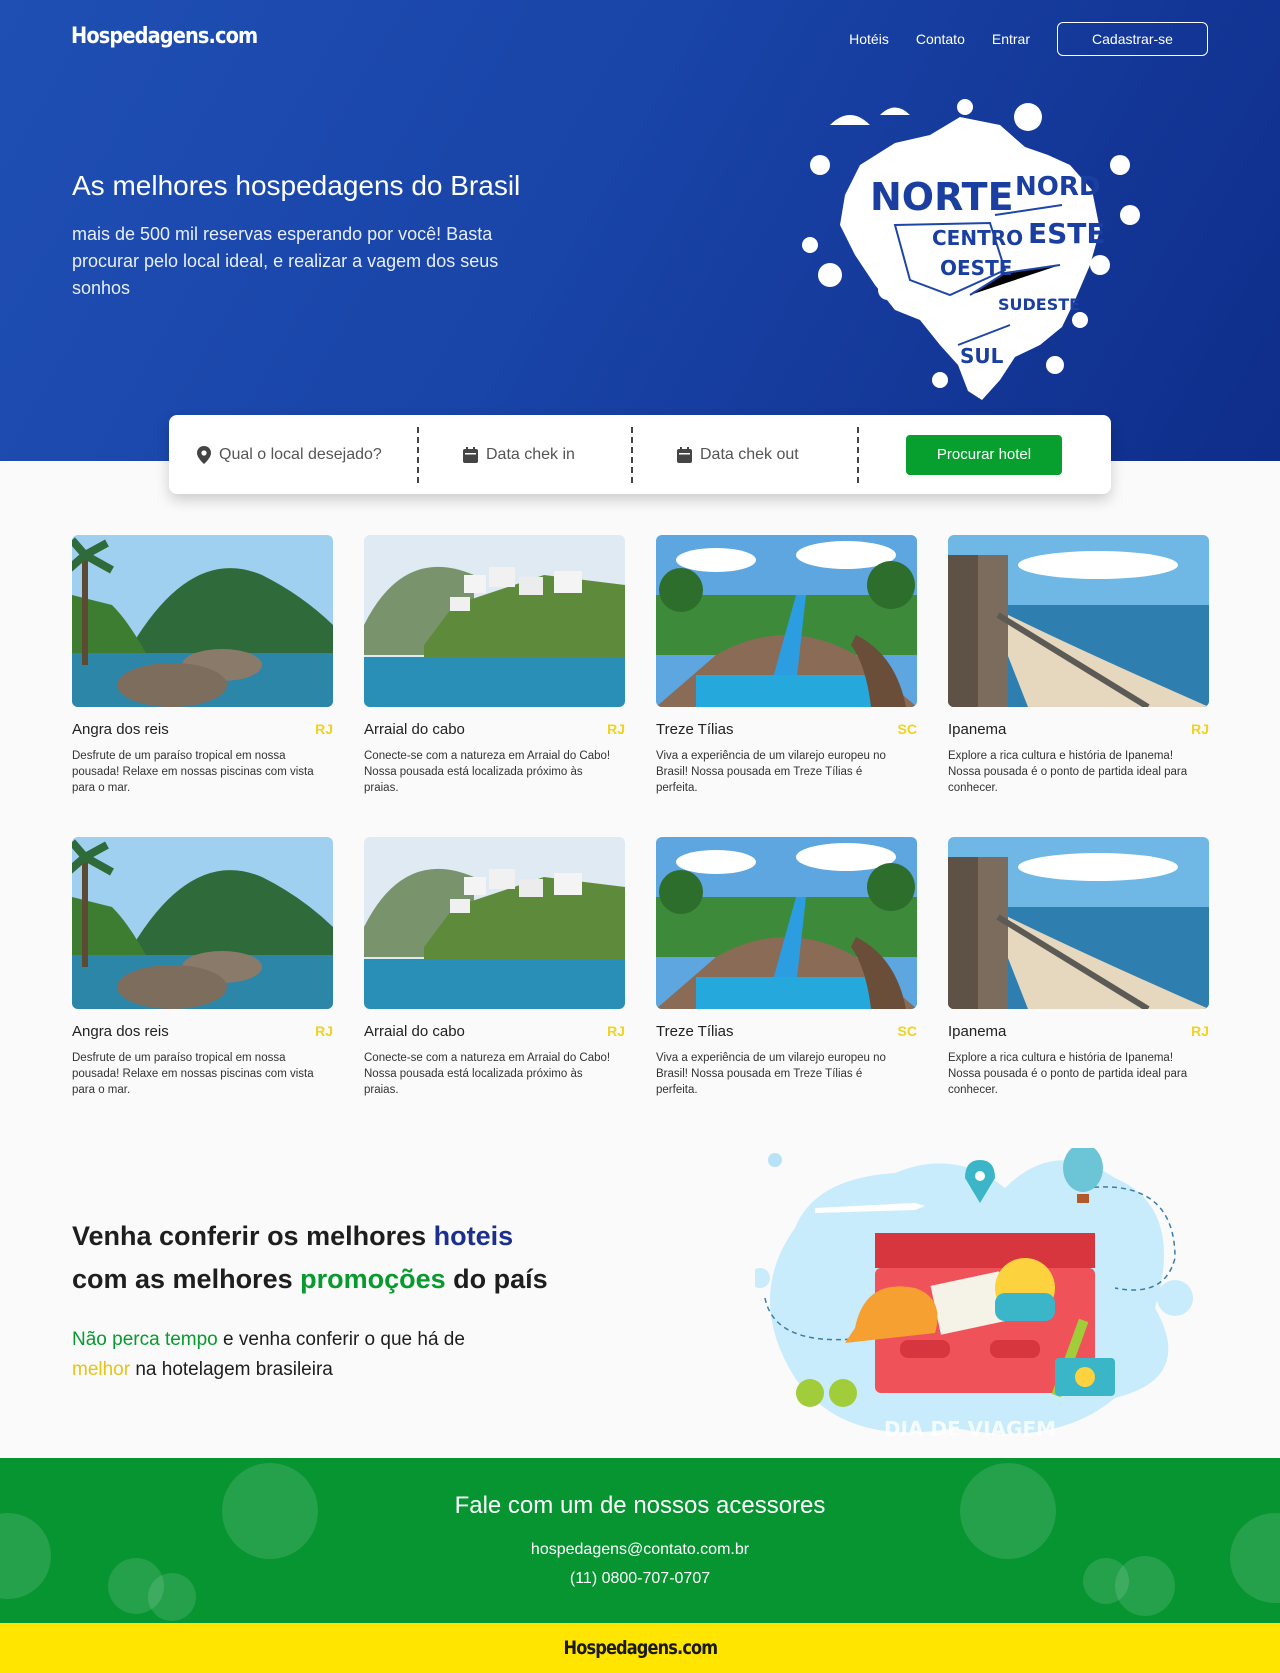  Describe the element at coordinates (231, 1369) in the screenshot. I see `promo-subtext-part: na hotelagem brasileira` at that location.